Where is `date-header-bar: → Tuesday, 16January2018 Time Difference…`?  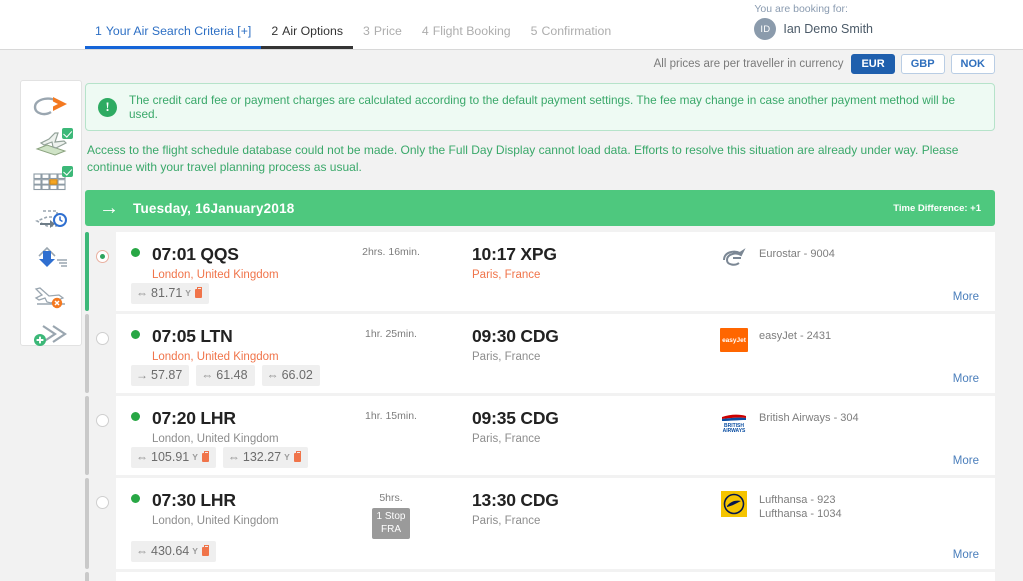
date-header-bar: → Tuesday, 16January2018 Time Difference… is located at coordinates (540, 208).